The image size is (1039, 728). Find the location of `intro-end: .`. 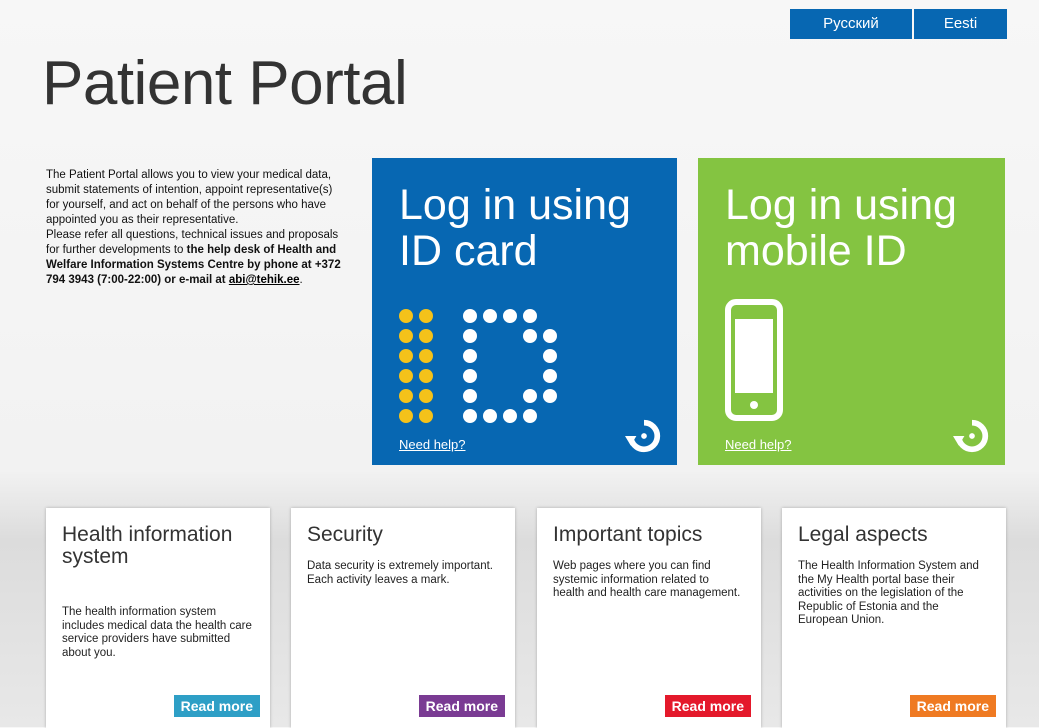

intro-end: . is located at coordinates (301, 280).